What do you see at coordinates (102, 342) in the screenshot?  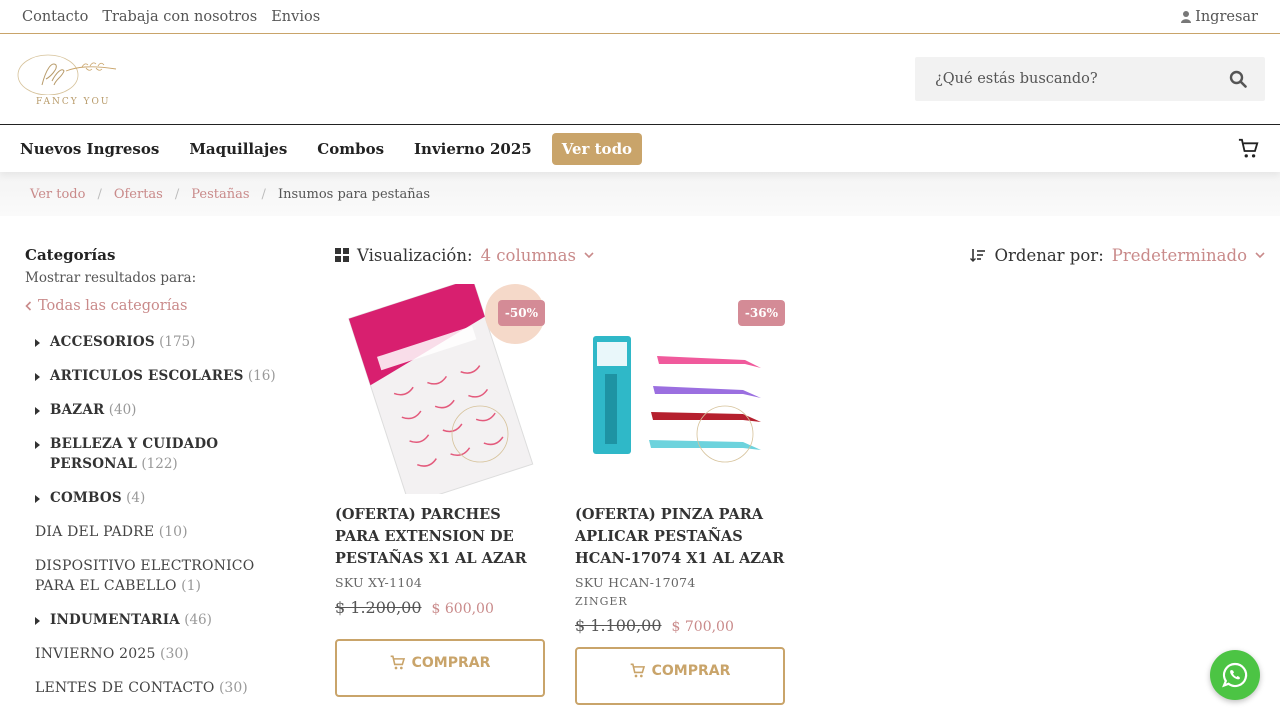 I see `category-name: ACCESORIOS` at bounding box center [102, 342].